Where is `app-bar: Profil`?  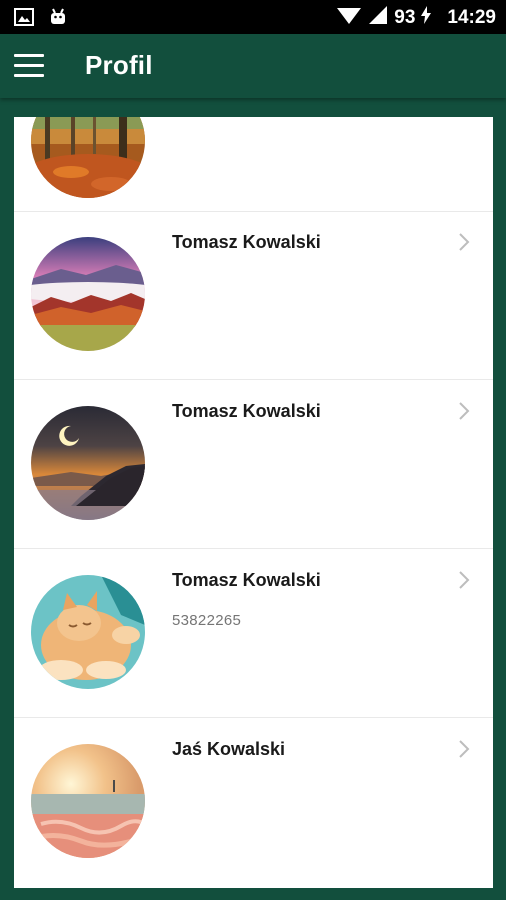 app-bar: Profil is located at coordinates (253, 66).